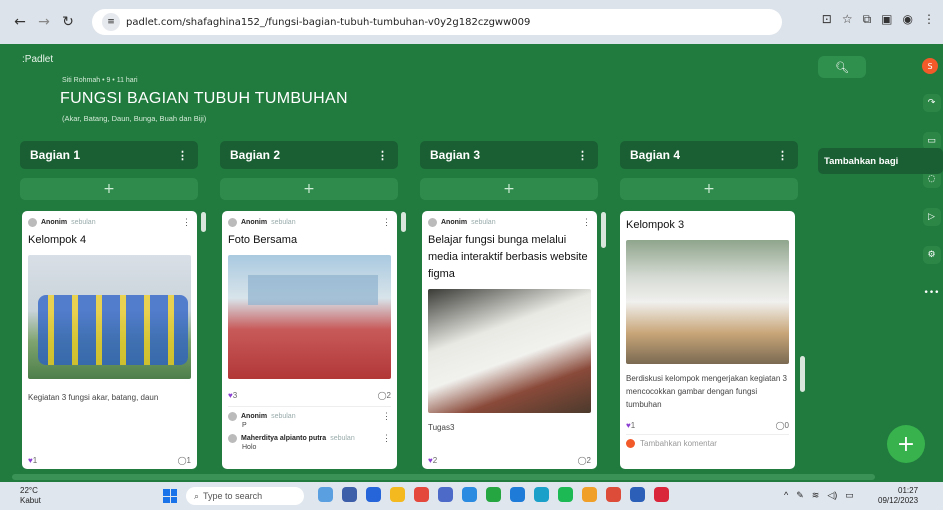 Image resolution: width=943 pixels, height=510 pixels. I want to click on sidepanel-icon: ▣, so click(886, 19).